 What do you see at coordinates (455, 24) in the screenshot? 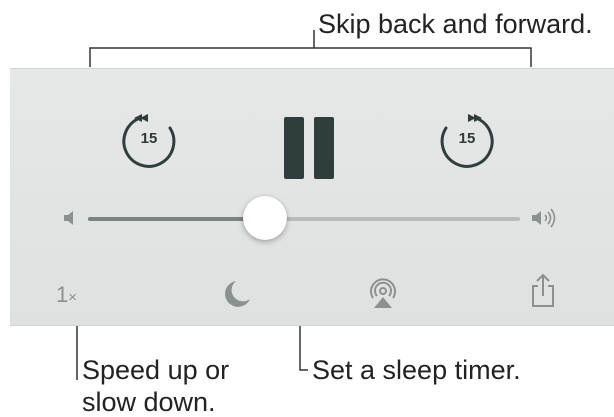
I see `skip-callout-text: Skip back and forward.` at bounding box center [455, 24].